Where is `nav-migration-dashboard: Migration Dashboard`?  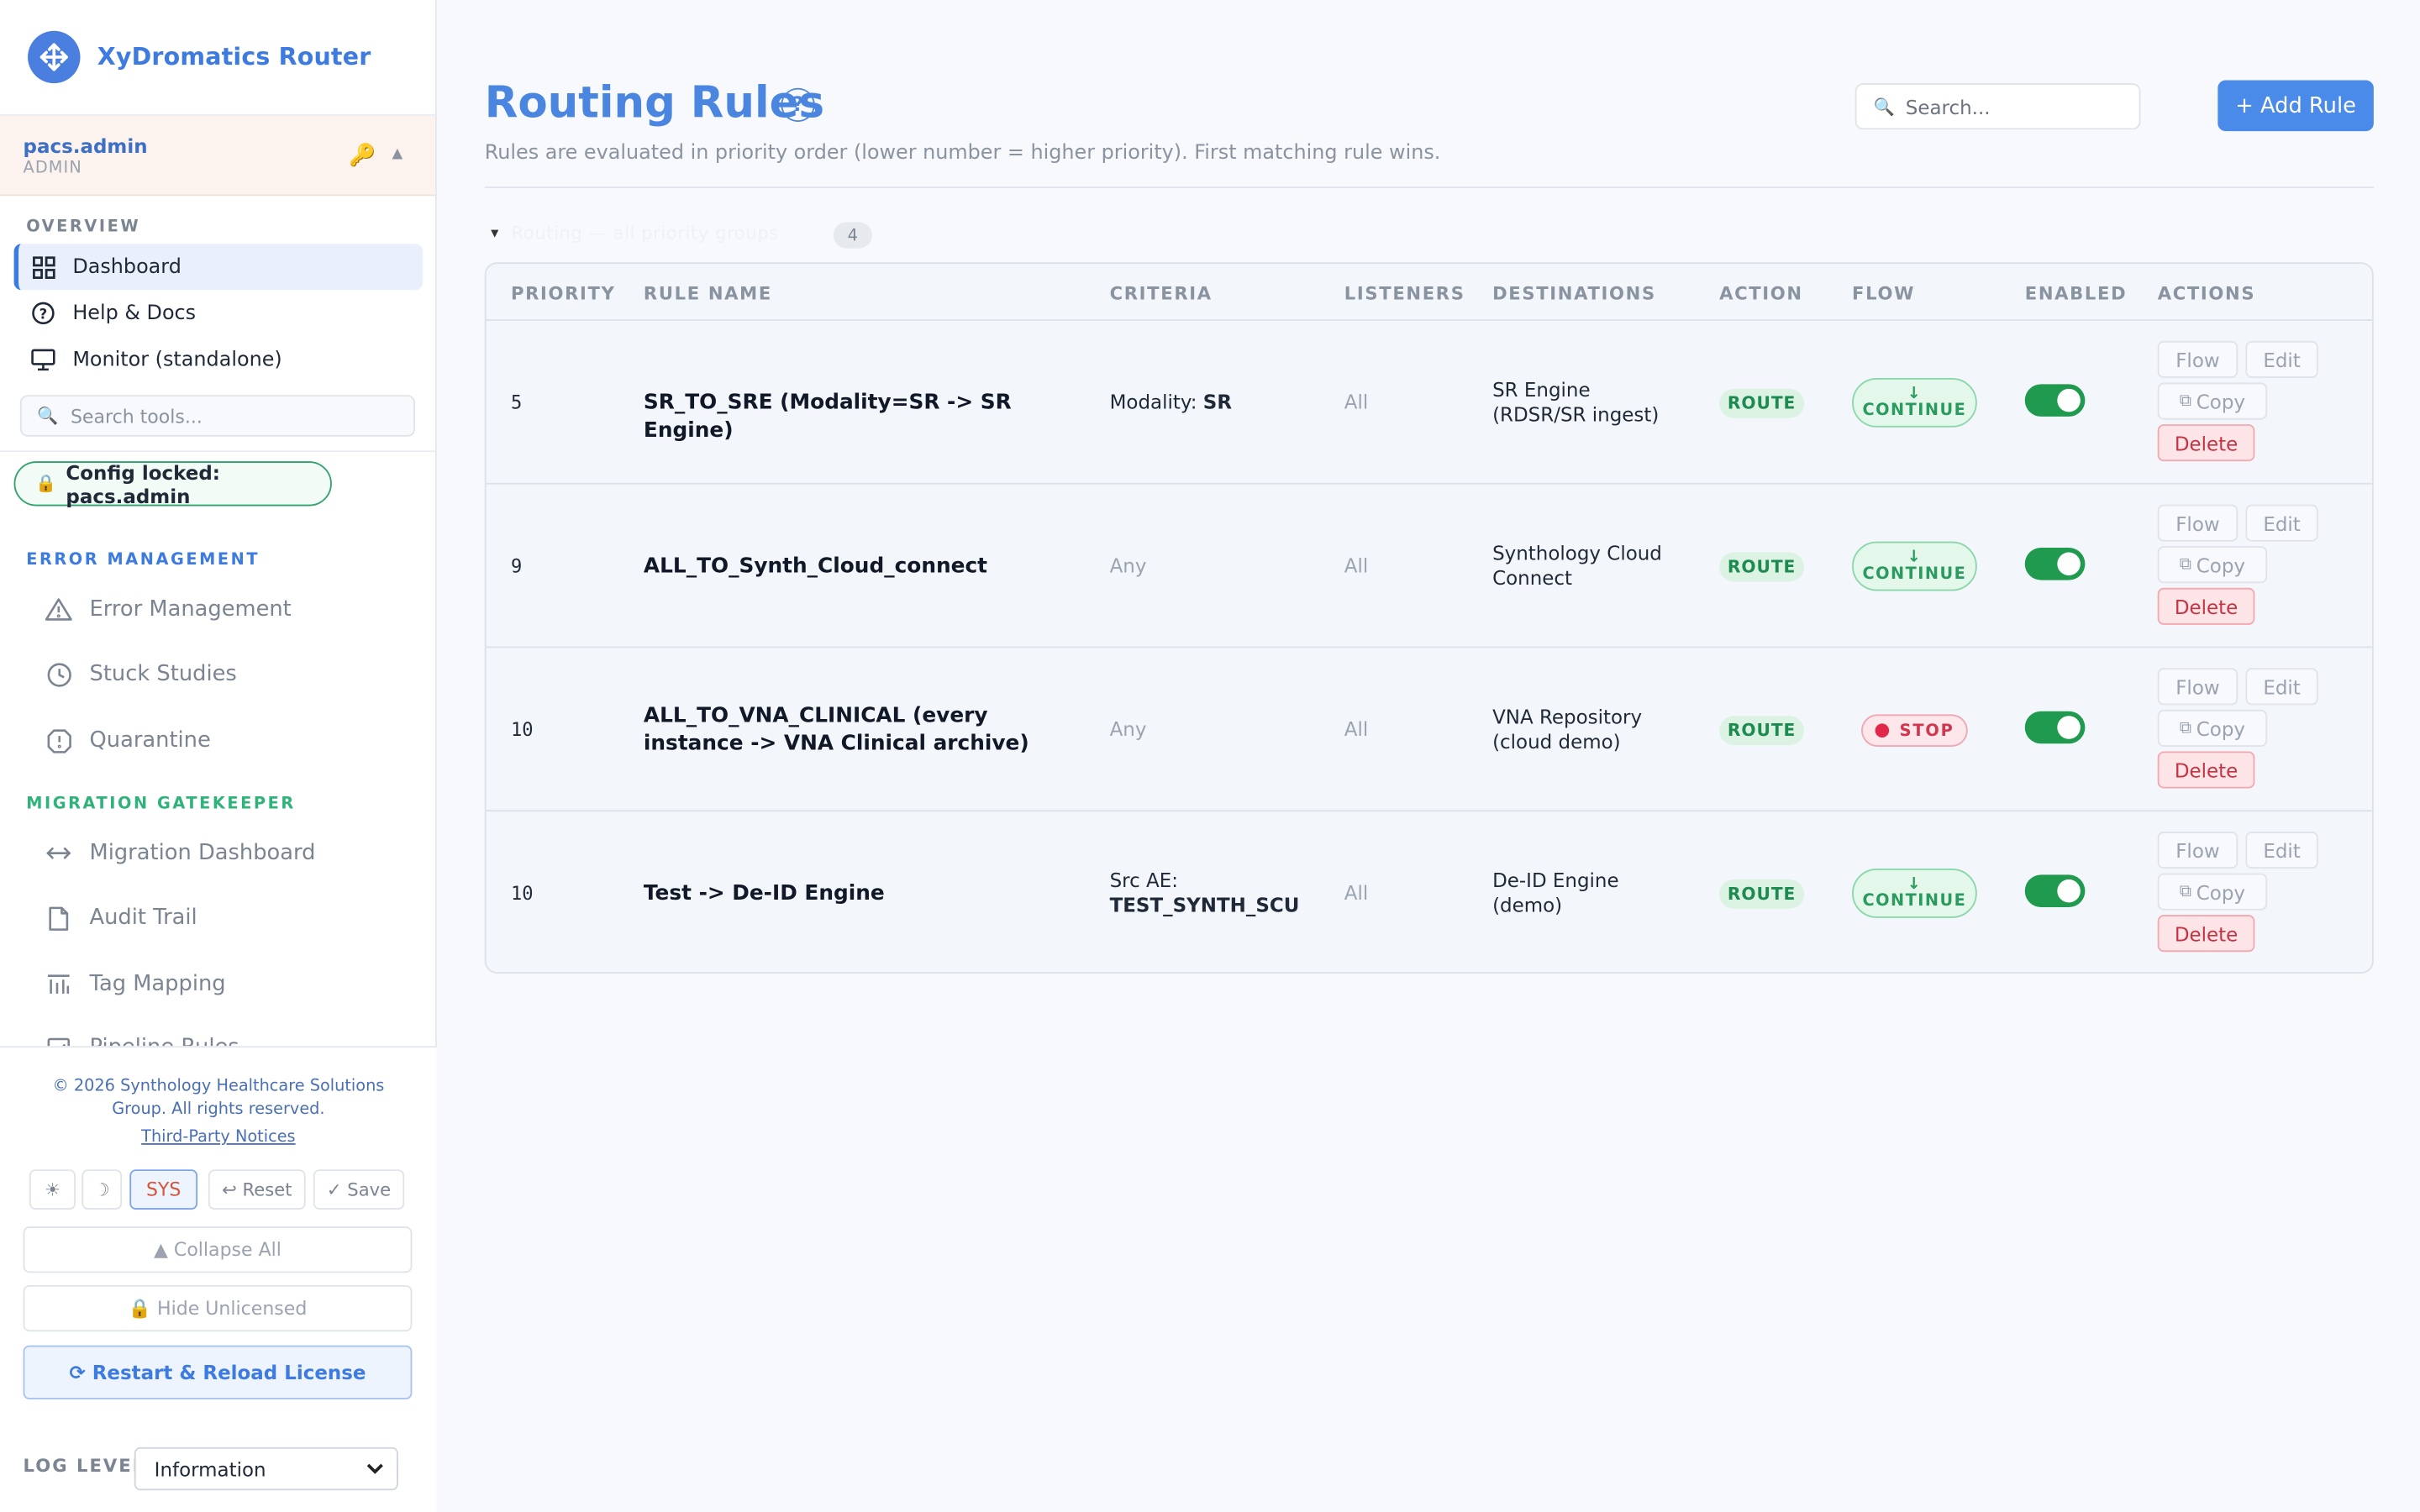
nav-migration-dashboard: Migration Dashboard is located at coordinates (180, 853).